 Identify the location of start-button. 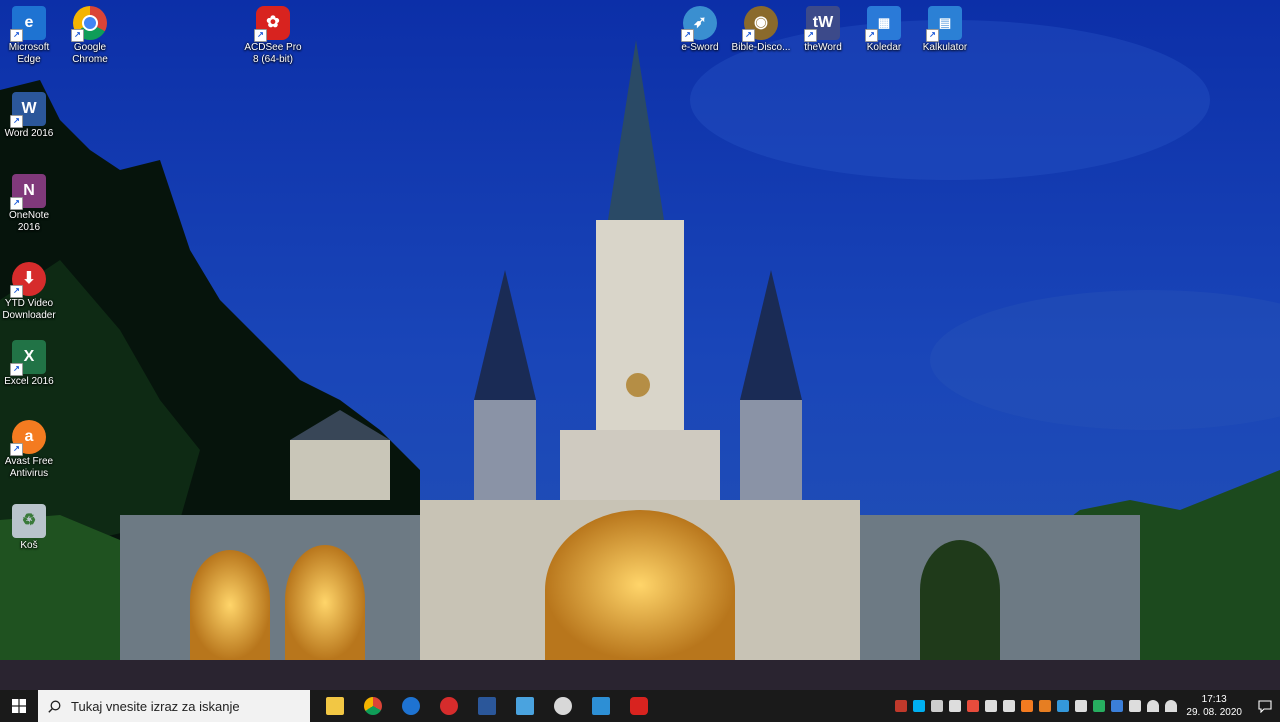
(19, 706).